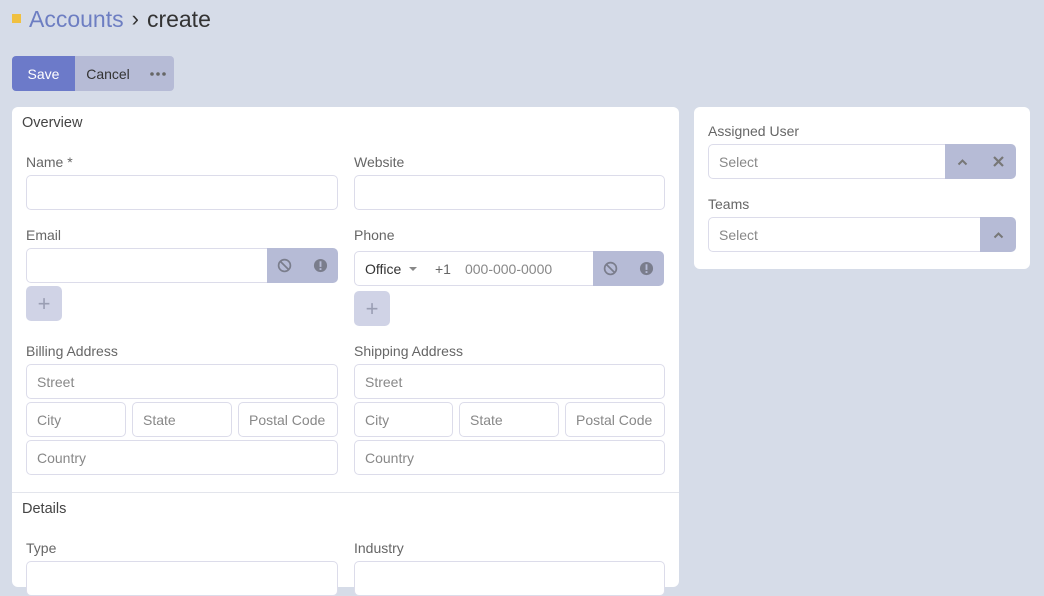 Image resolution: width=1044 pixels, height=596 pixels. I want to click on email-opt-out-button, so click(285, 265).